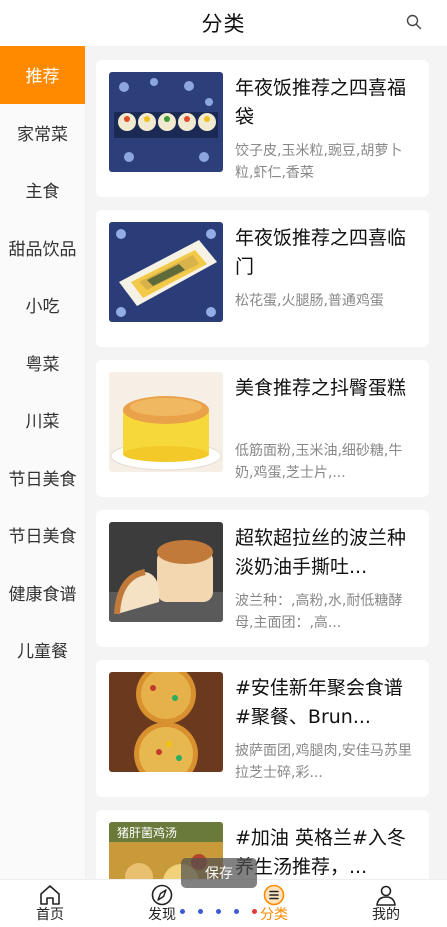 This screenshot has width=447, height=927. I want to click on sidebar-item-cantonese: 粤菜, so click(42, 363).